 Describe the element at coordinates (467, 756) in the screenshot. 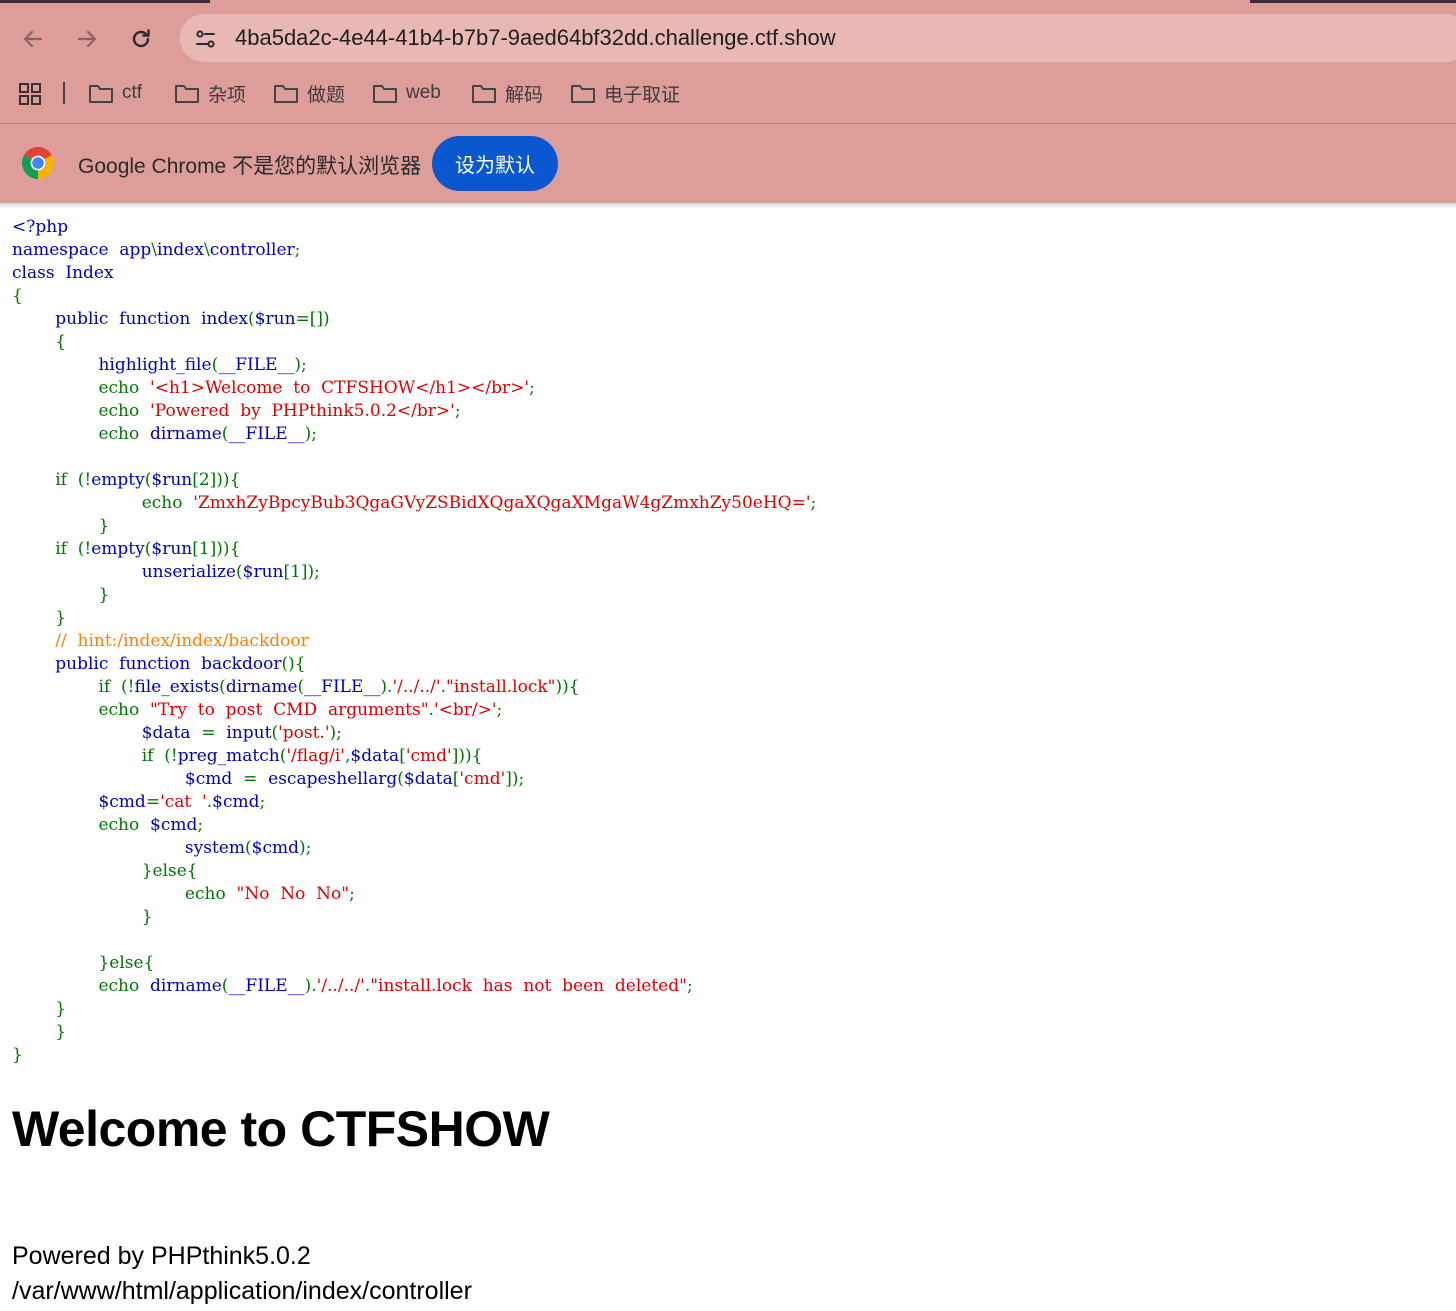

I see `code-token: ])){` at that location.